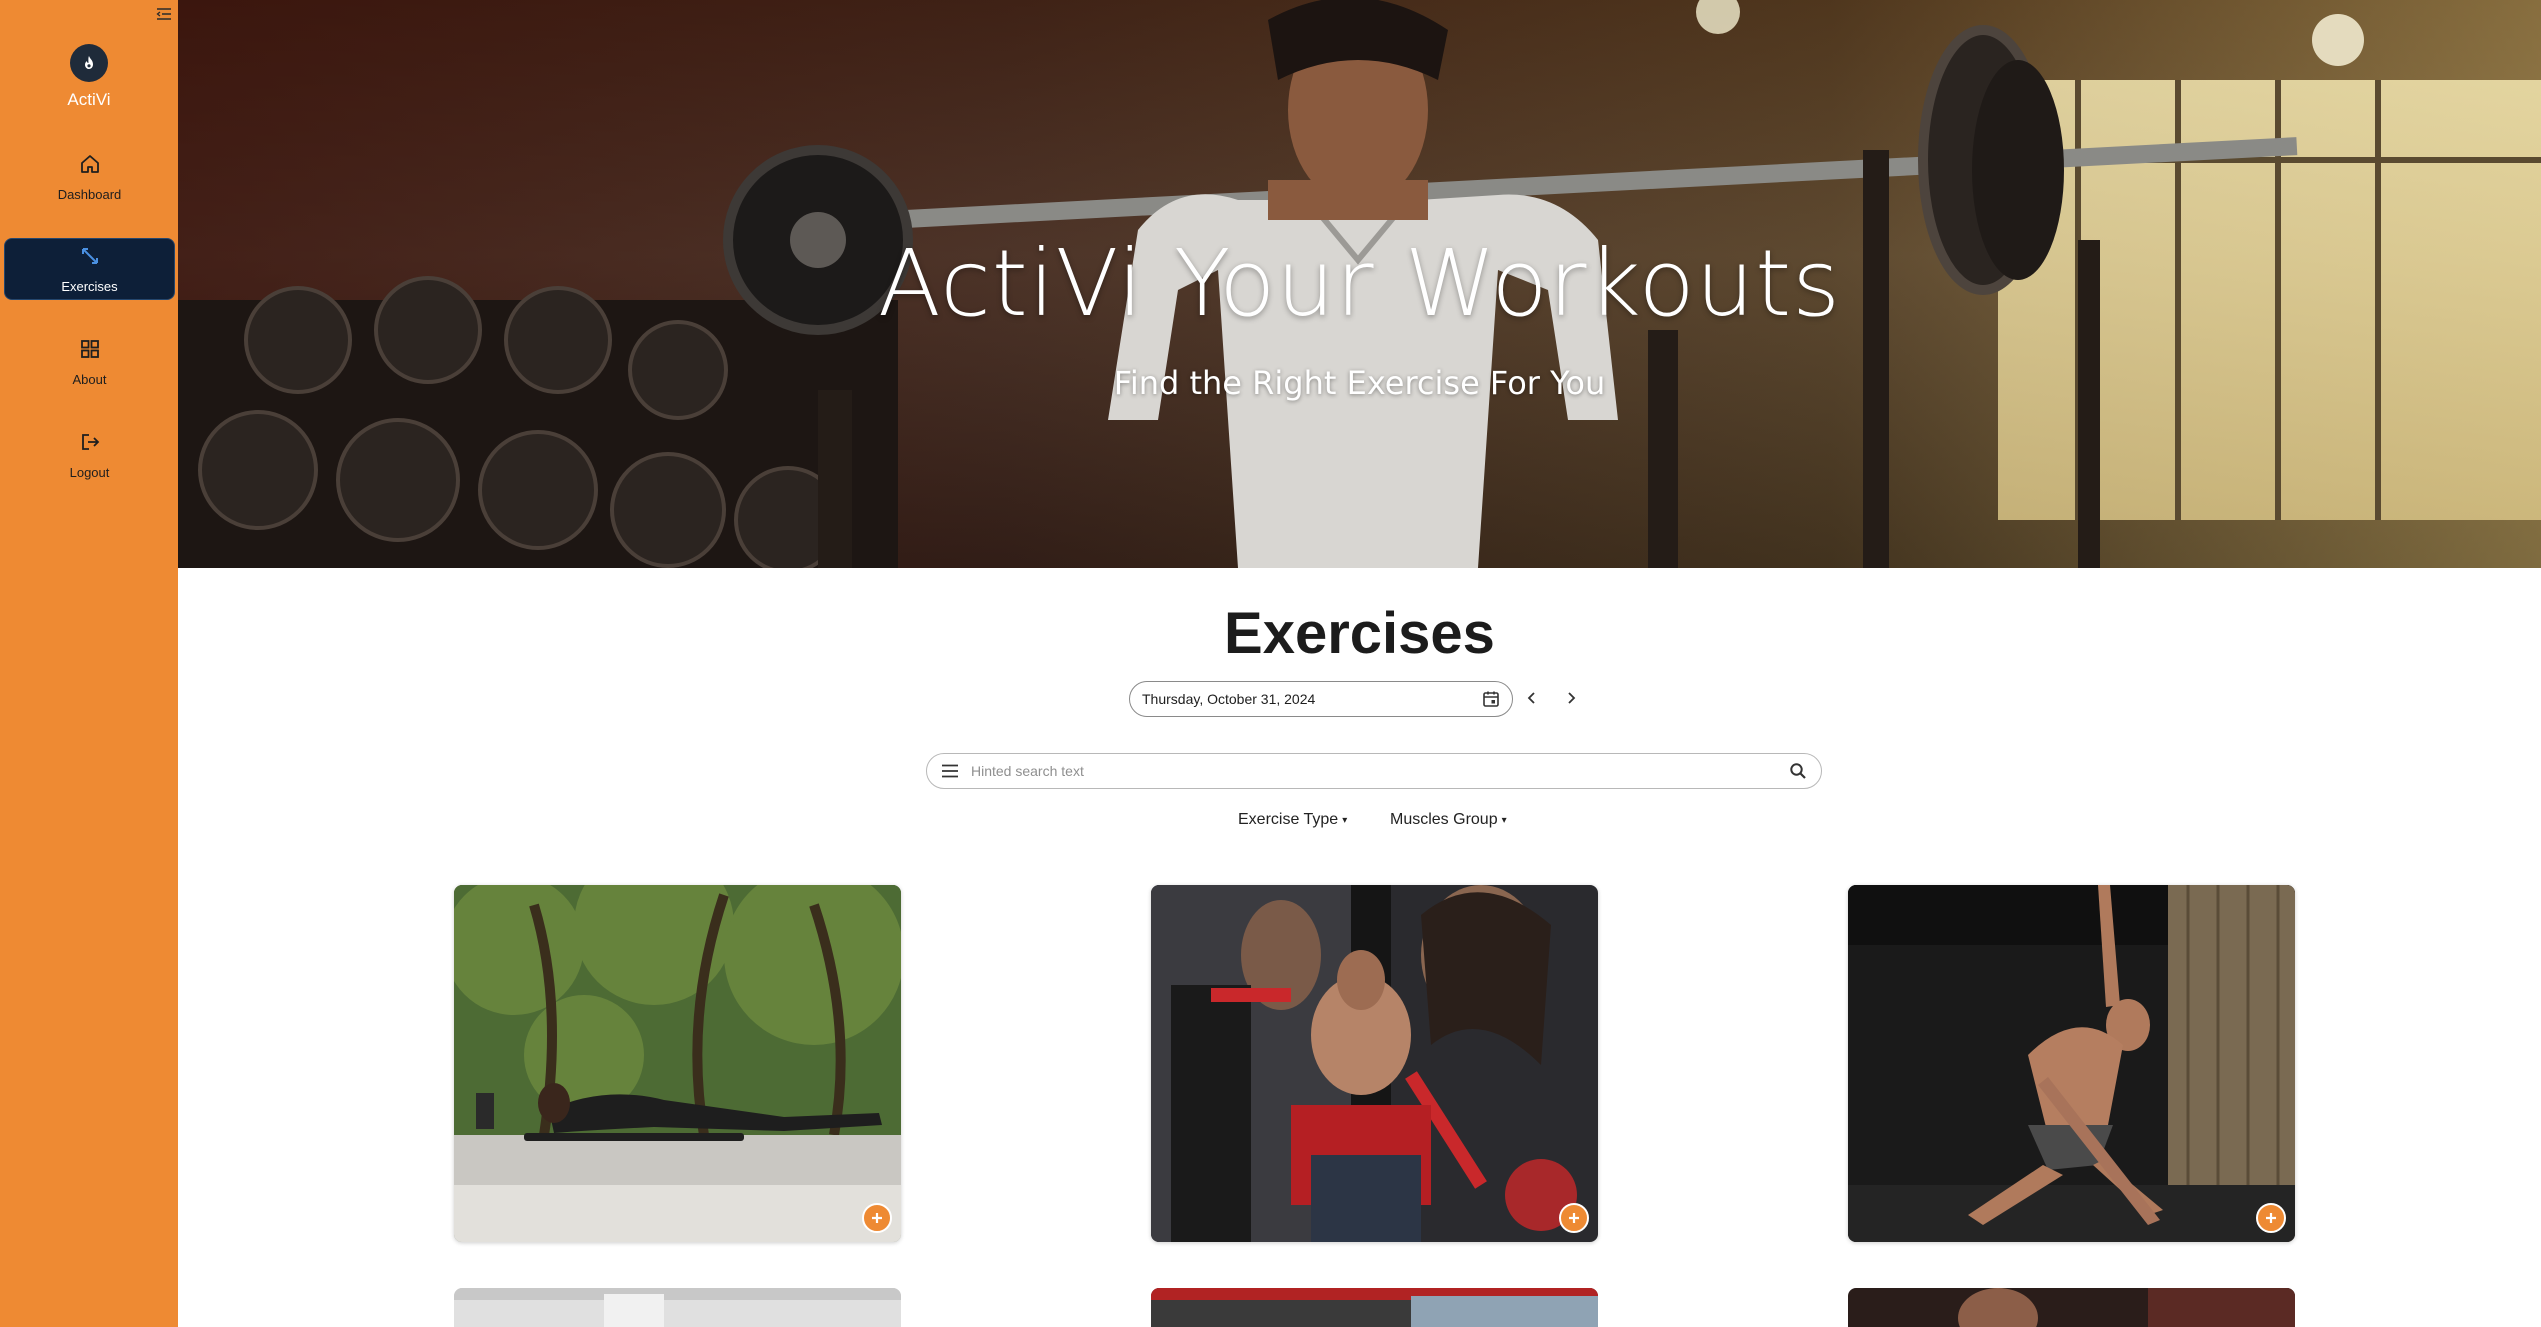 The image size is (2541, 1327). Describe the element at coordinates (950, 771) in the screenshot. I see `menu-icon` at that location.